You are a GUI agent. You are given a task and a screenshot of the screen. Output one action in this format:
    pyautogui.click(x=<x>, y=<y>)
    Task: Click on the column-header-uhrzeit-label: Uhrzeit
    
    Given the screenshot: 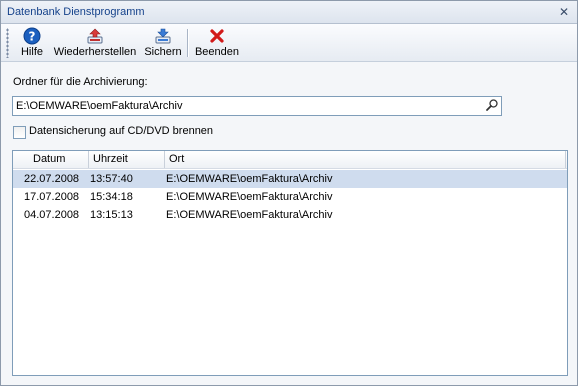 What is the action you would take?
    pyautogui.click(x=110, y=159)
    